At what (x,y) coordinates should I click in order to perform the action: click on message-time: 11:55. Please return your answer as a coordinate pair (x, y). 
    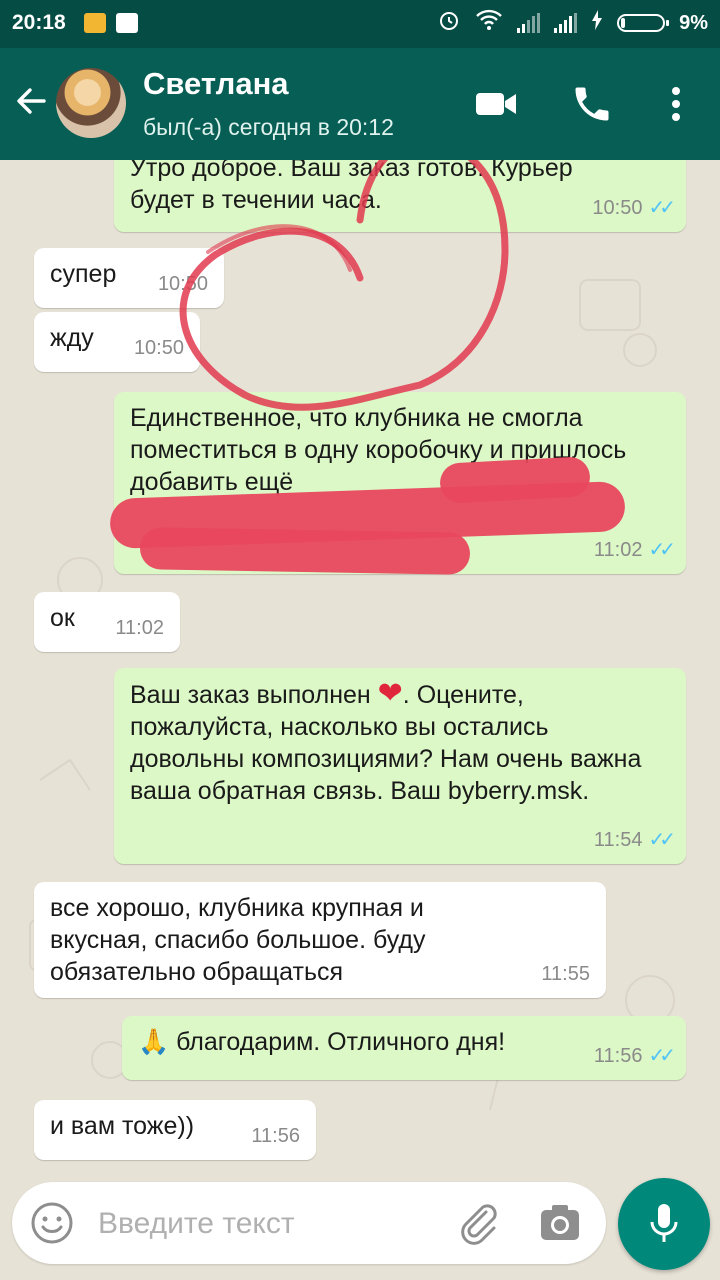
    Looking at the image, I should click on (565, 974).